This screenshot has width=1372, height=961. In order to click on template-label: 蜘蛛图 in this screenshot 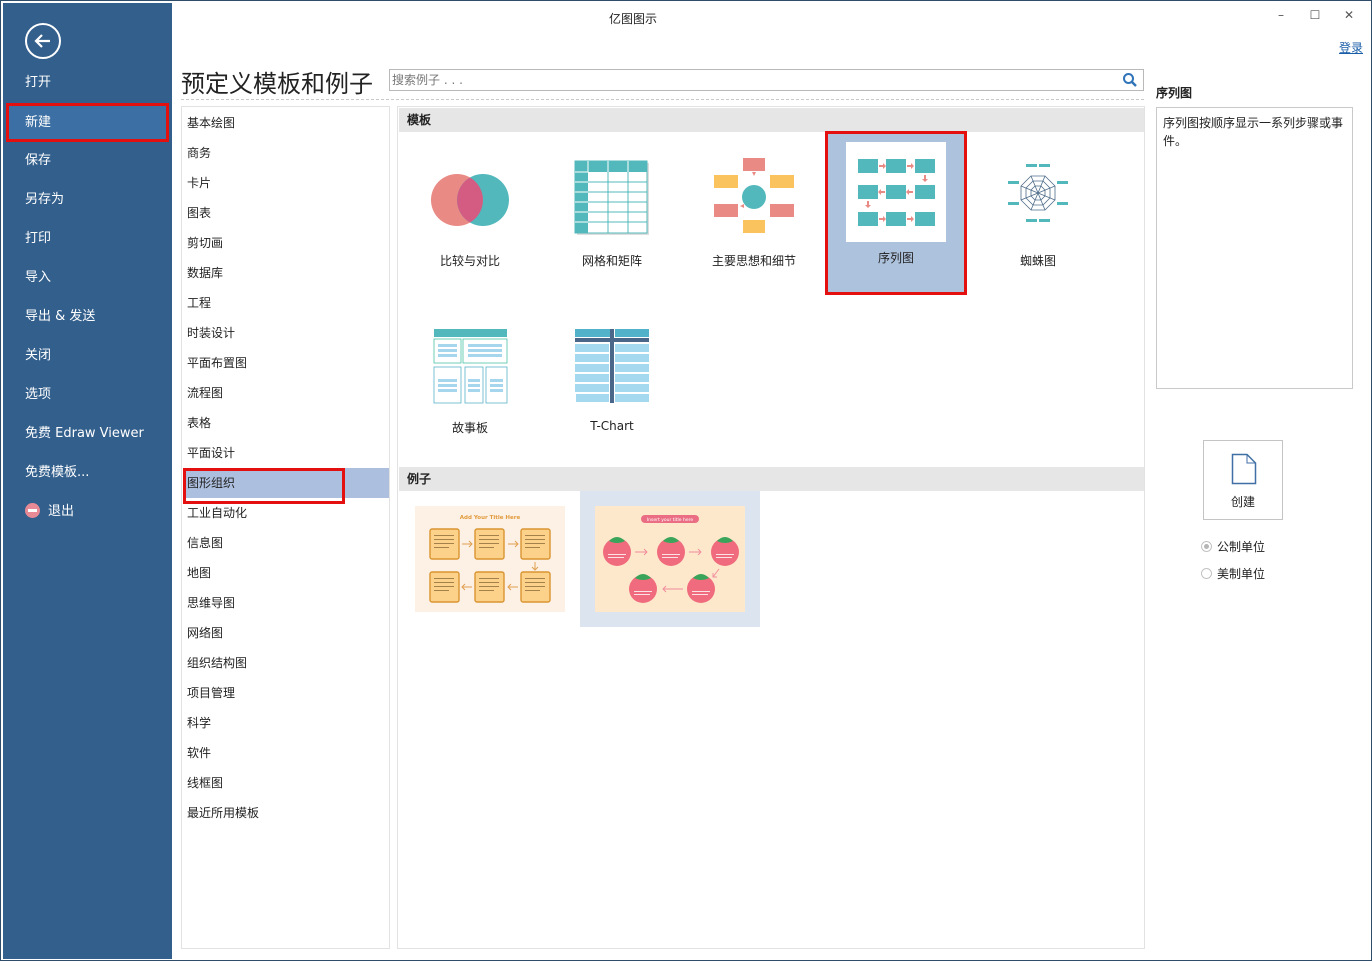, I will do `click(1037, 261)`.